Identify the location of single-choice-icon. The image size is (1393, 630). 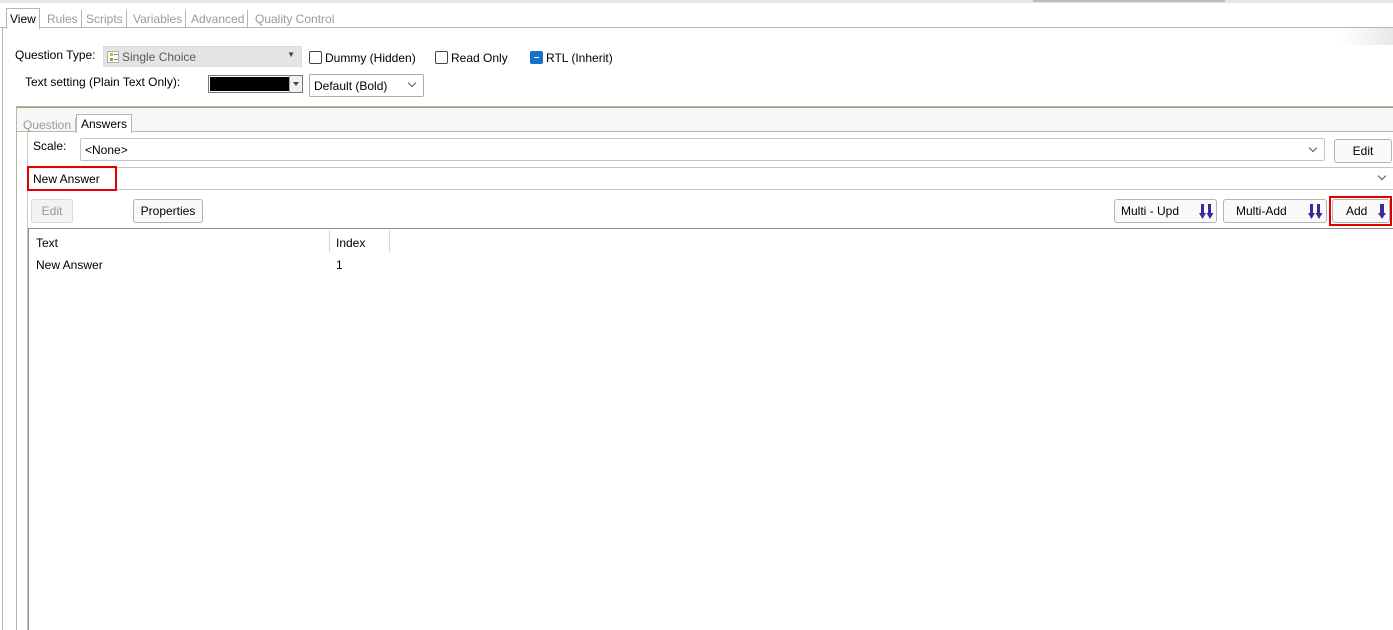
(113, 57).